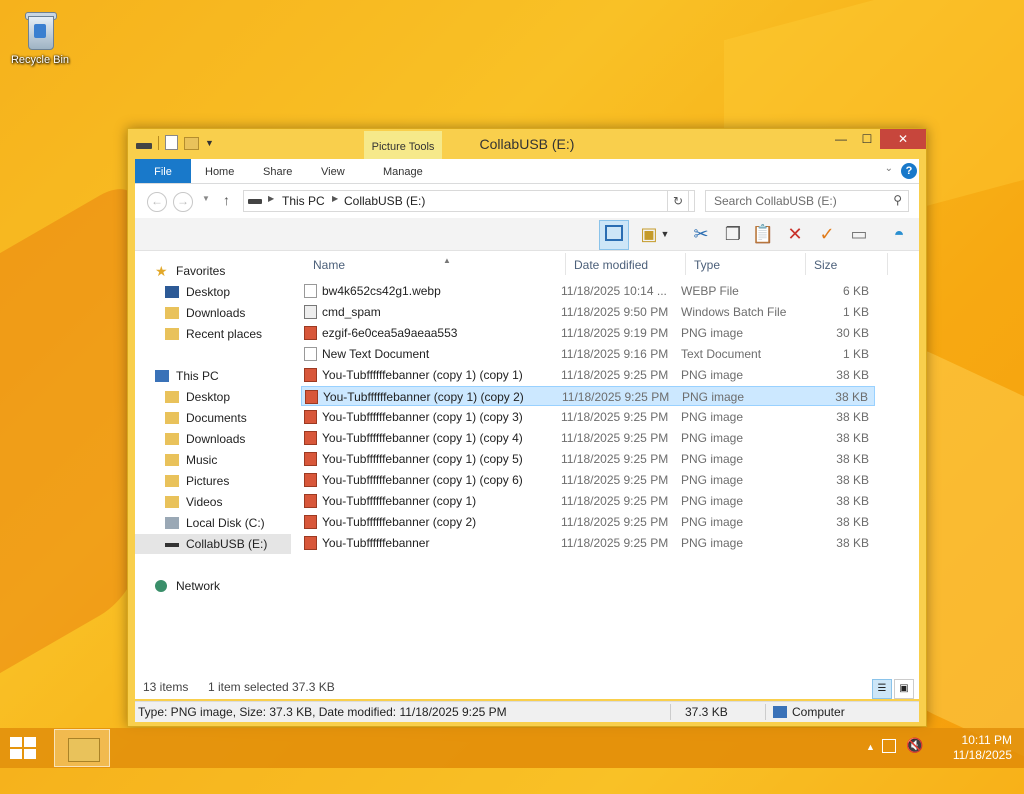 The height and width of the screenshot is (794, 1024). Describe the element at coordinates (867, 139) in the screenshot. I see `maximize-button: ☐` at that location.